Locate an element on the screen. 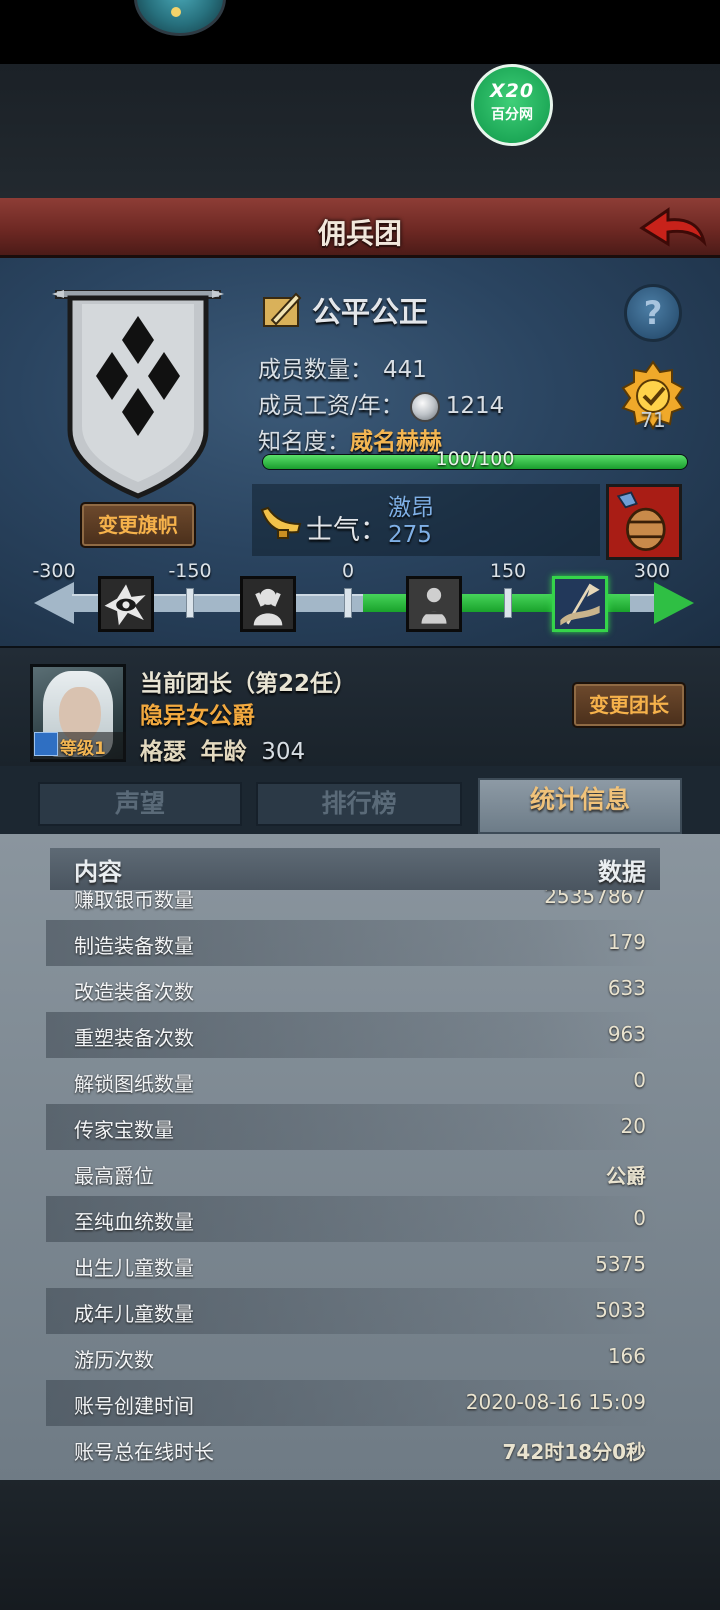 This screenshot has height=1610, width=720. stats-row-label: 出生儿童数量 is located at coordinates (134, 1268).